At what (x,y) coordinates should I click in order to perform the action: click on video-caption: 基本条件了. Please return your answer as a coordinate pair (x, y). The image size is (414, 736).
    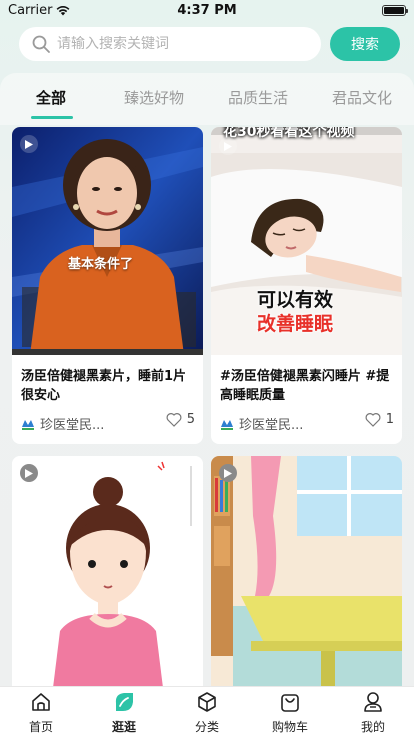
    Looking at the image, I should click on (101, 264).